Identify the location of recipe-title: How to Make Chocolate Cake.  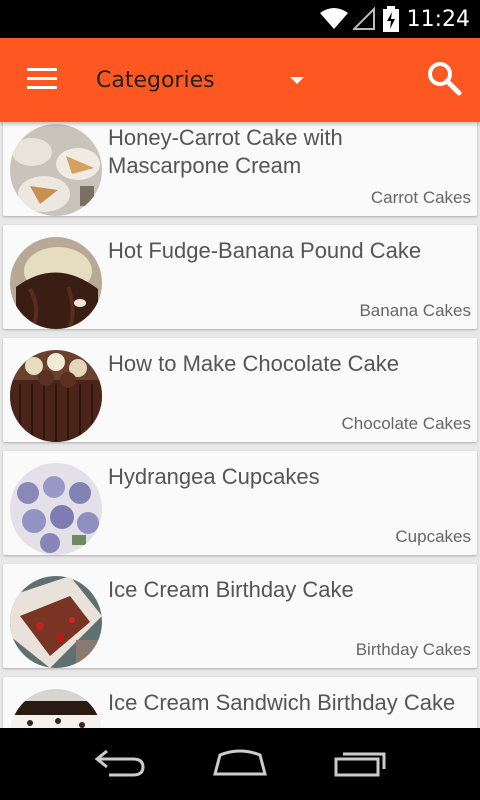
(254, 363).